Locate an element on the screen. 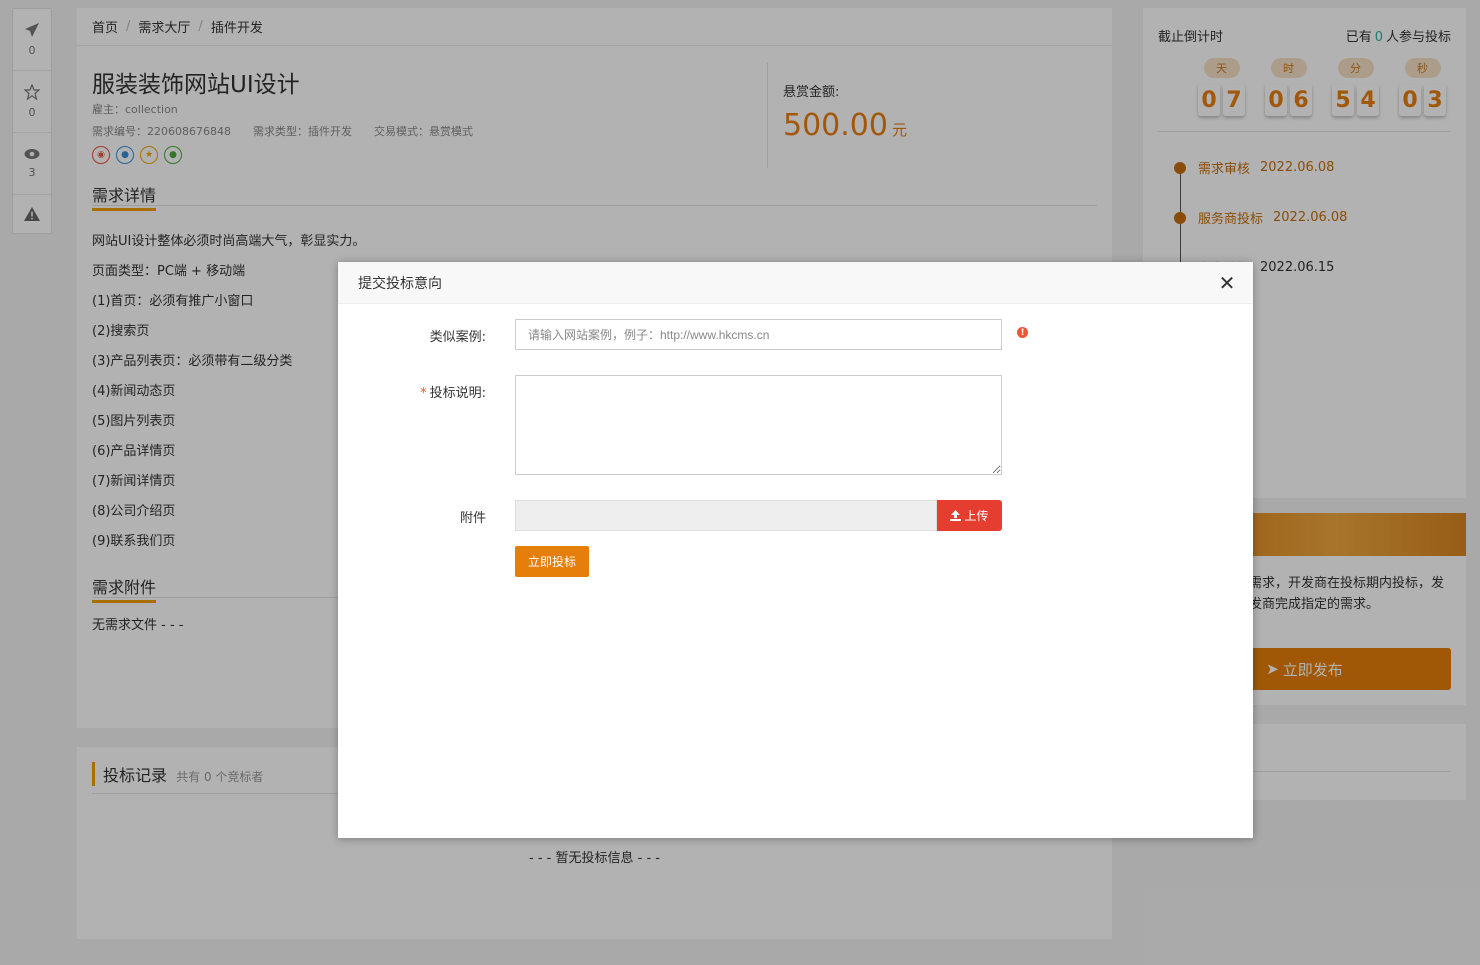  desc-label: * 投标说明: is located at coordinates (453, 391).